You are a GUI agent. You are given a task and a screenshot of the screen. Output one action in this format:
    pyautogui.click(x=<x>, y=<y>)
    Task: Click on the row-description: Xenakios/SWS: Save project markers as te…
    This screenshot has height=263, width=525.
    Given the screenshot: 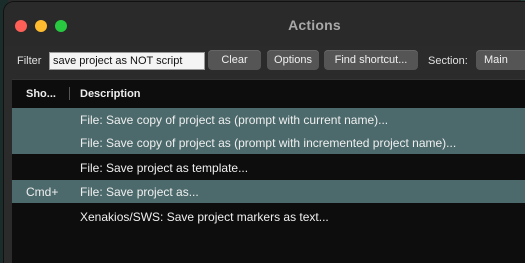 What is the action you would take?
    pyautogui.click(x=204, y=217)
    